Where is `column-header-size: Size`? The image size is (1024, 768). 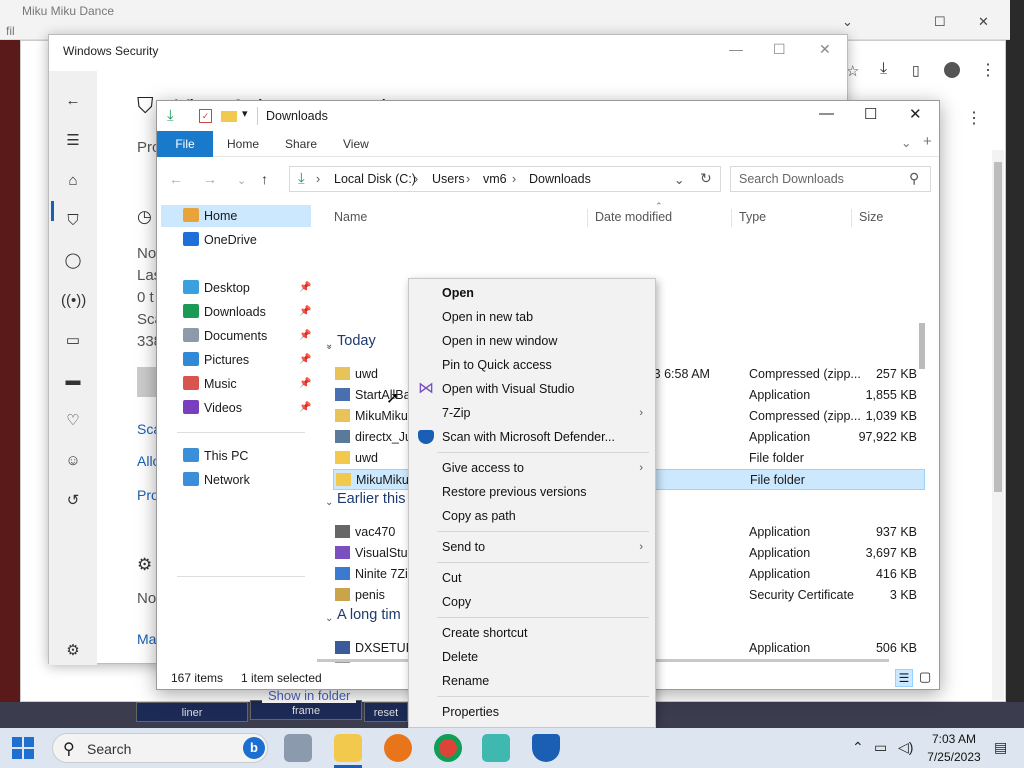 column-header-size: Size is located at coordinates (871, 217).